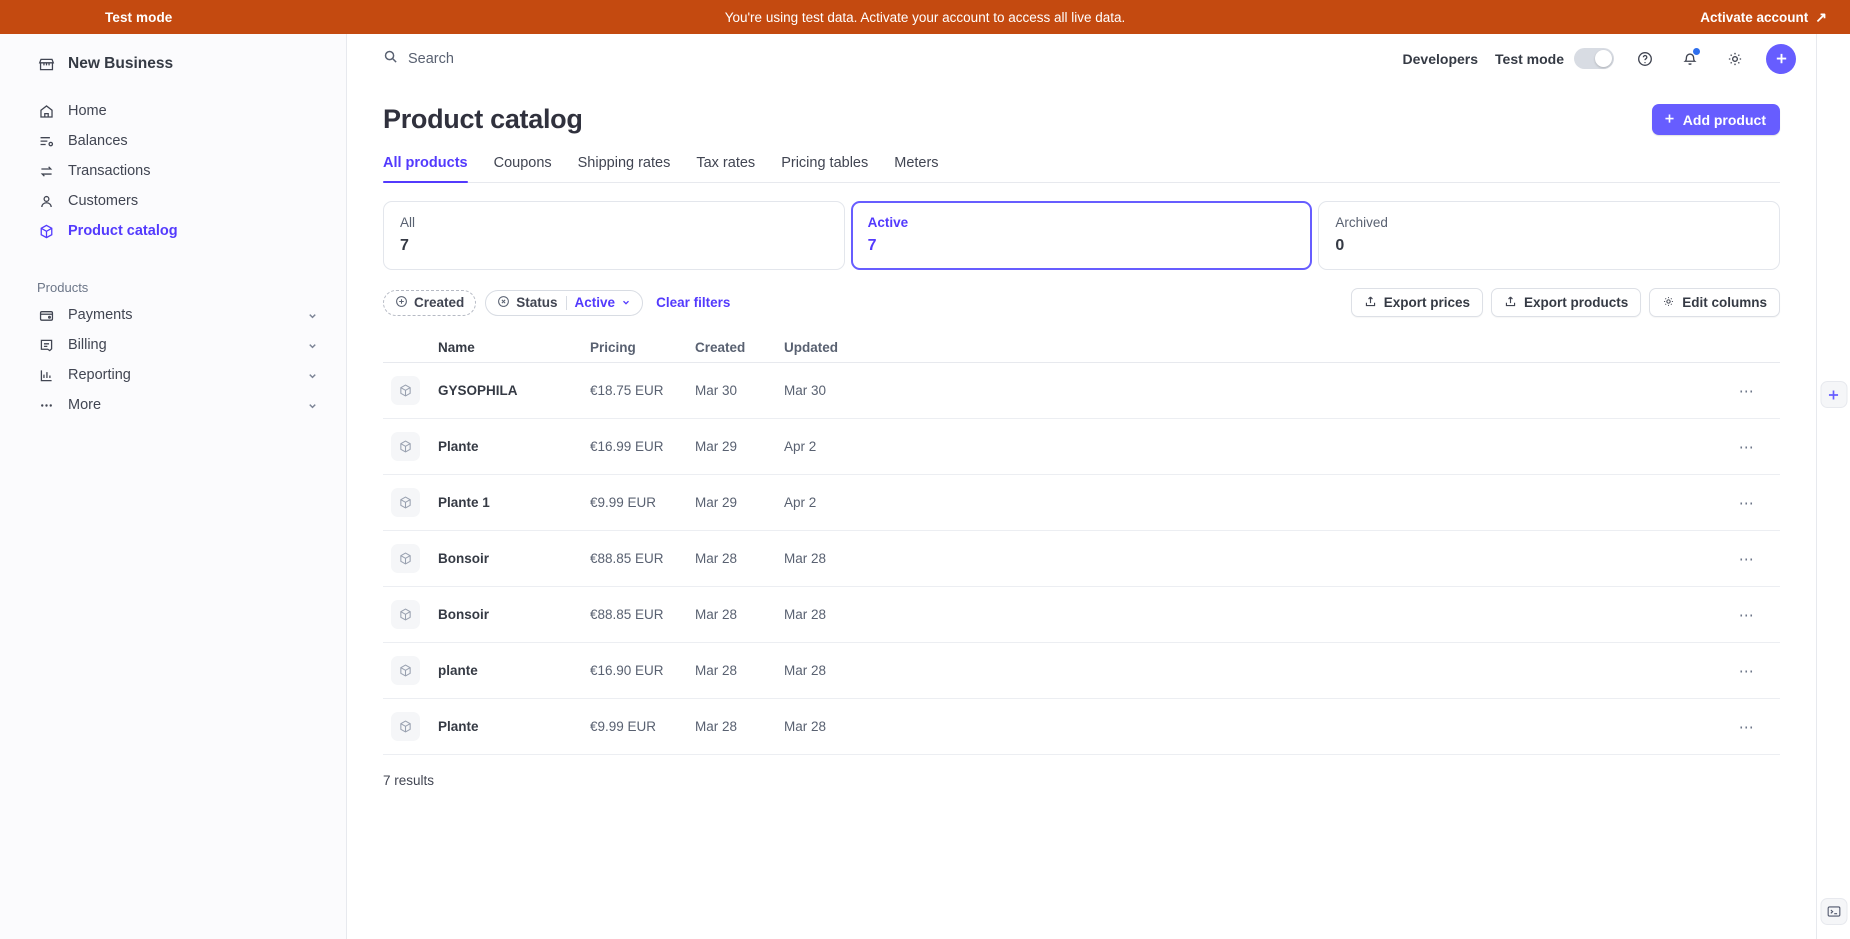 Image resolution: width=1850 pixels, height=939 pixels. What do you see at coordinates (595, 302) in the screenshot?
I see `filter-status-value: Active` at bounding box center [595, 302].